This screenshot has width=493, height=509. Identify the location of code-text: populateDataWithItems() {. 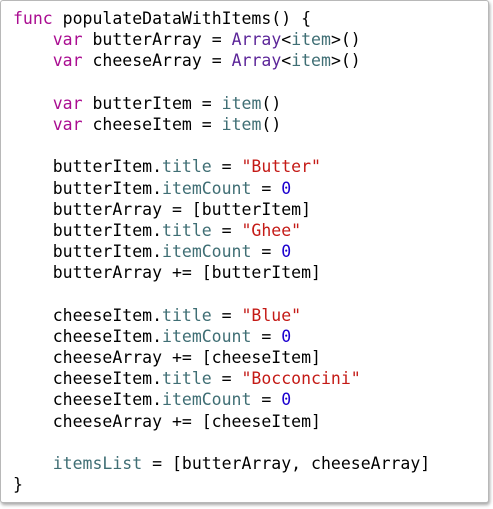
(182, 18).